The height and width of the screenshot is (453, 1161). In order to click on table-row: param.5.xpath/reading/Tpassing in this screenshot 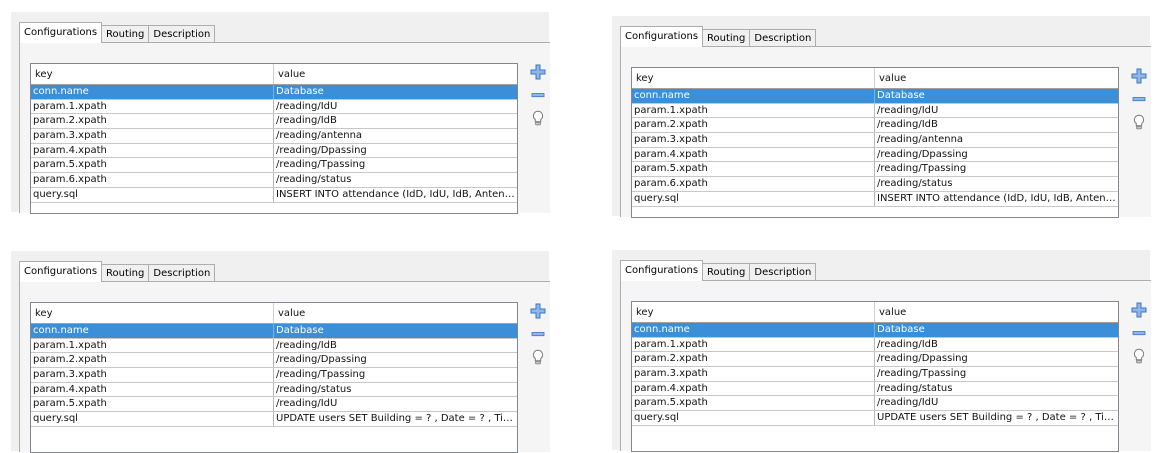, I will do `click(274, 166)`.